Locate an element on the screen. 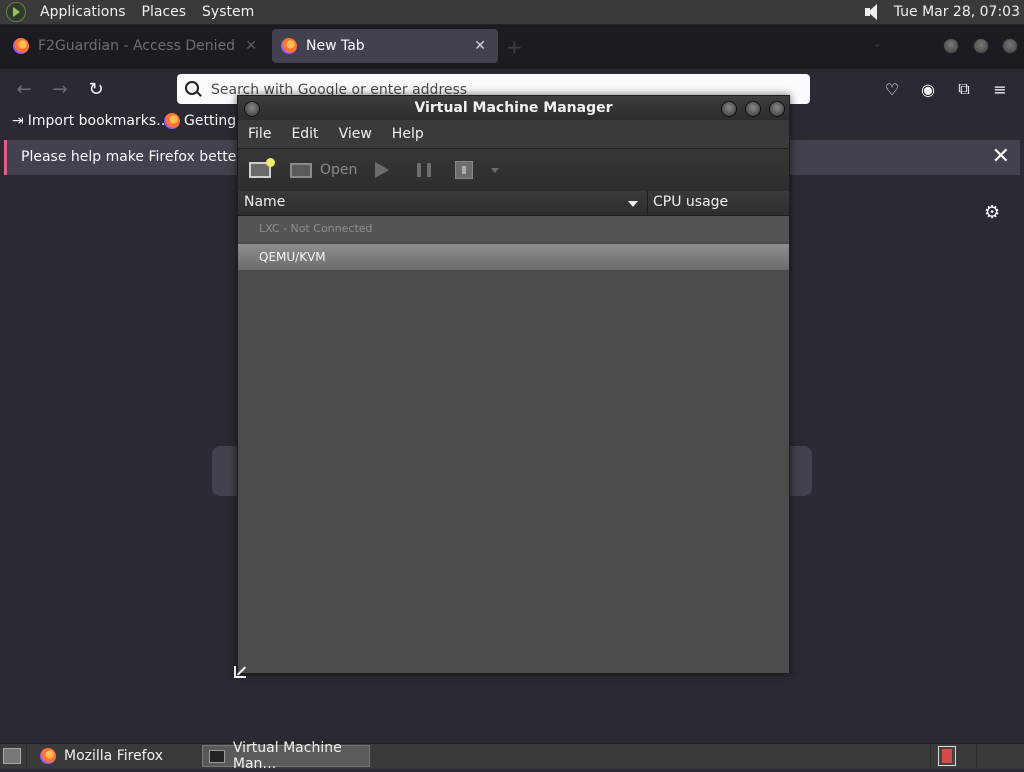  search-icon is located at coordinates (192, 88).